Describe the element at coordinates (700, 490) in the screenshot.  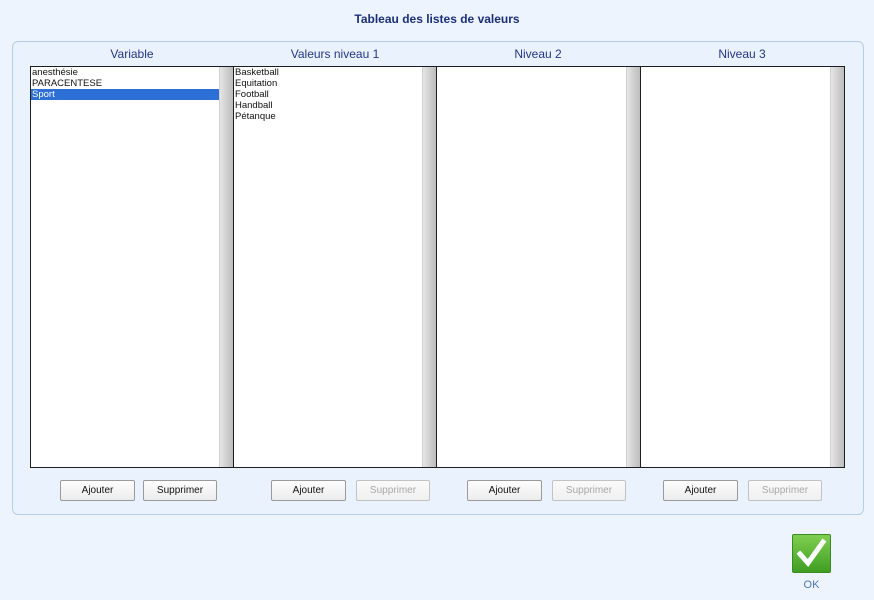
I see `level-3-add-button: Ajouter` at that location.